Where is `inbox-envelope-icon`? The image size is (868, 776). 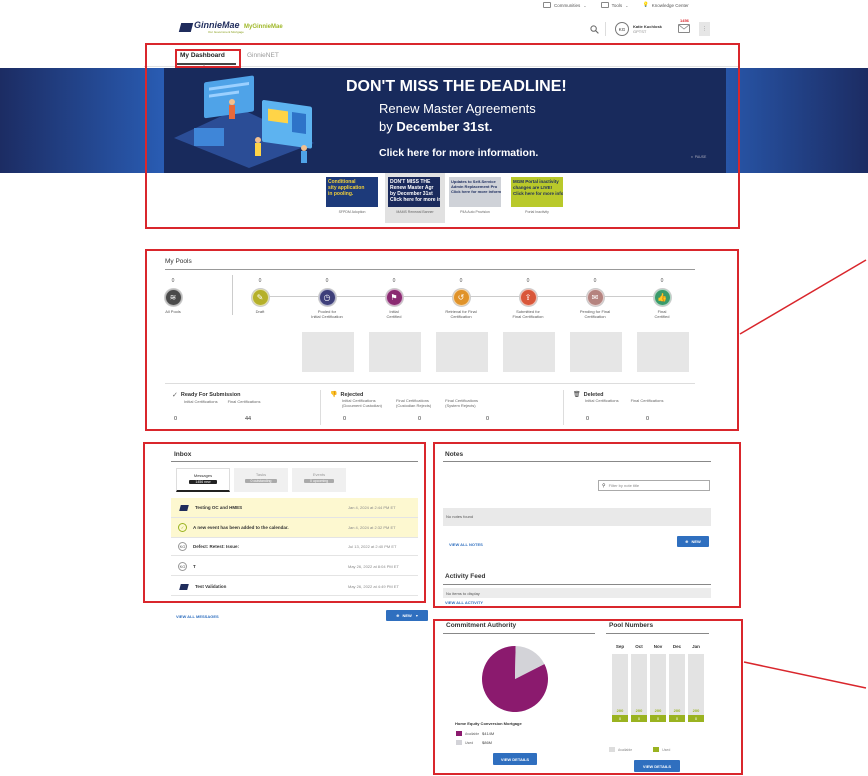
inbox-envelope-icon is located at coordinates (684, 28).